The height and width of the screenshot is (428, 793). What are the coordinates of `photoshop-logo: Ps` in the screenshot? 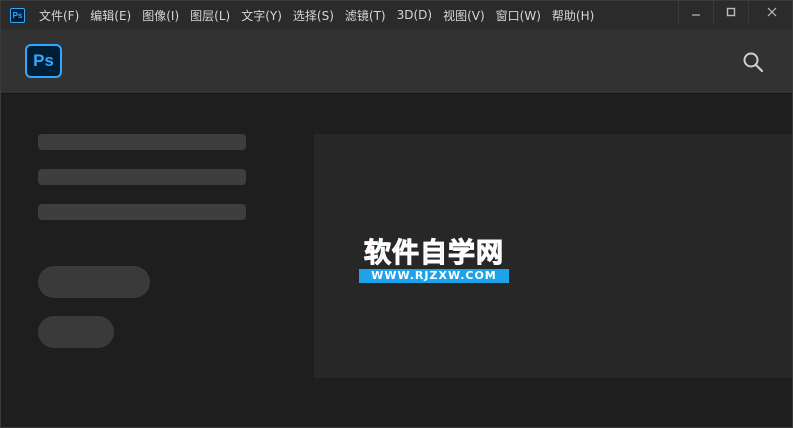 It's located at (43, 61).